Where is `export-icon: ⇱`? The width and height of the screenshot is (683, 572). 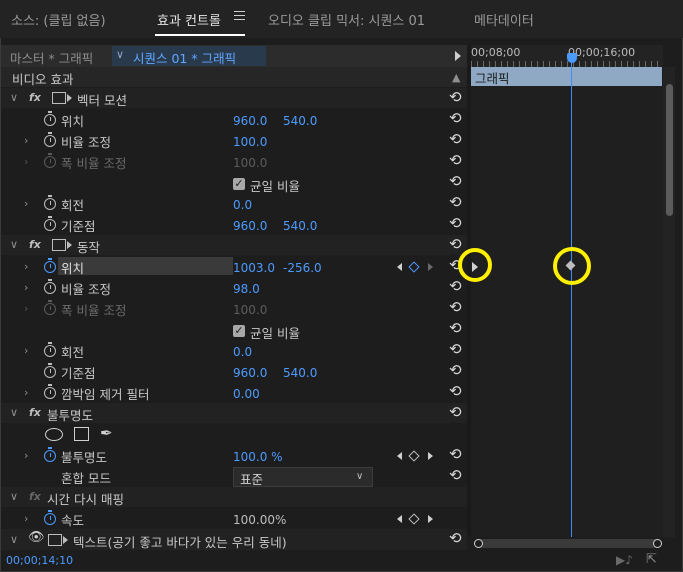
export-icon: ⇱ is located at coordinates (651, 559).